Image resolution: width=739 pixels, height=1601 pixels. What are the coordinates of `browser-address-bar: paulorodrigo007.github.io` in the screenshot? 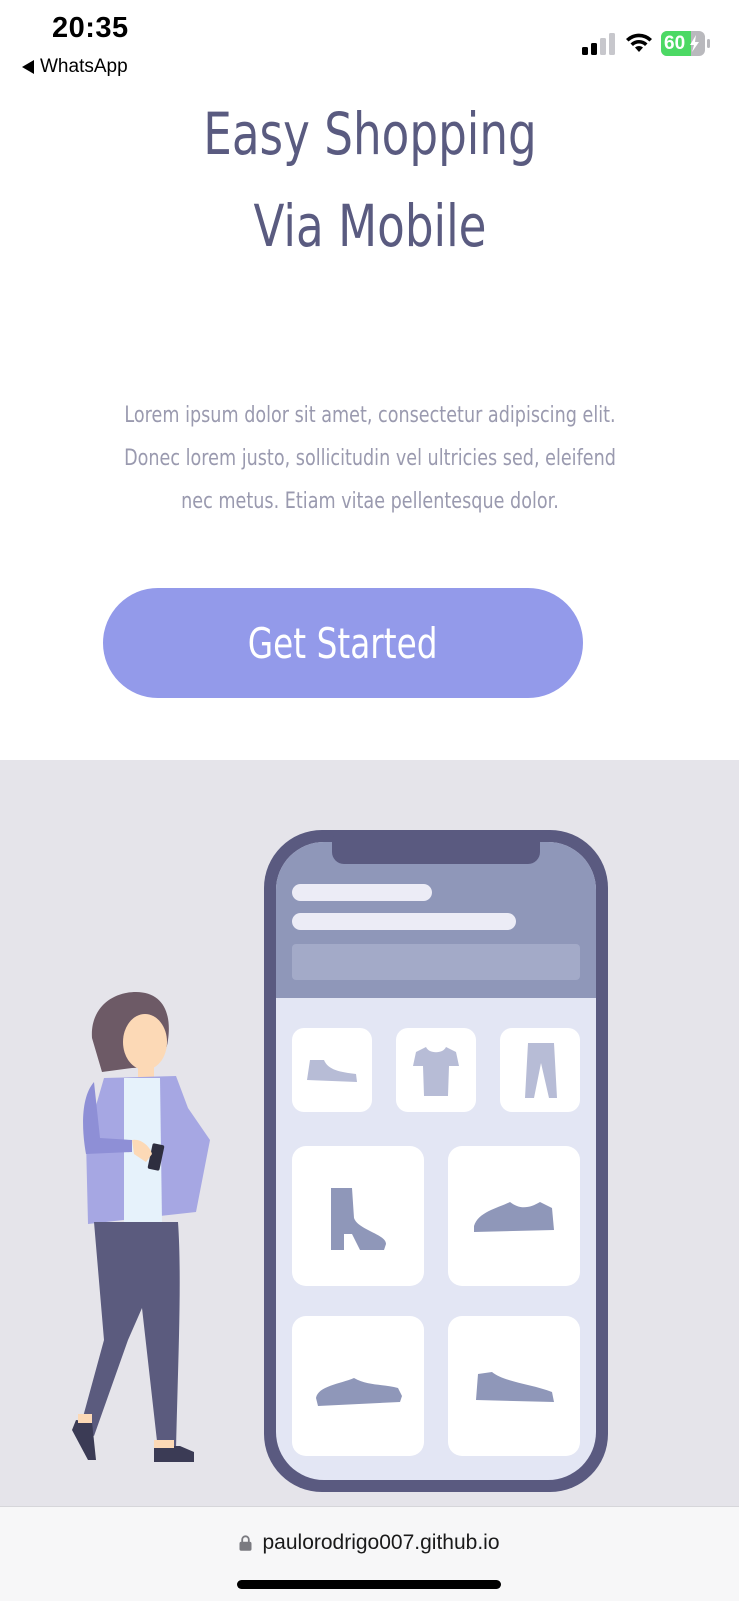 It's located at (369, 1553).